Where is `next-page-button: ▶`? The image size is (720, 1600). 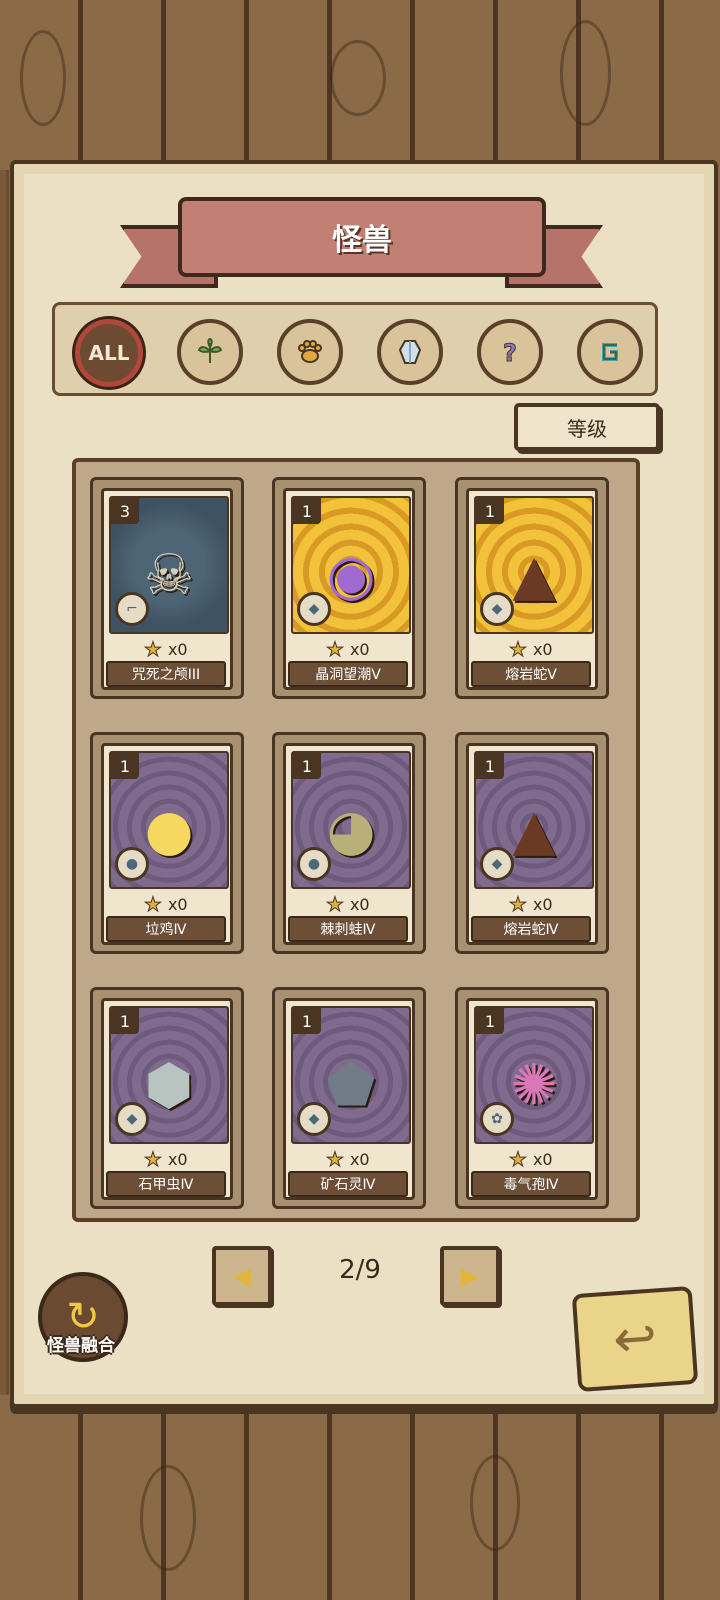 next-page-button: ▶ is located at coordinates (470, 1276).